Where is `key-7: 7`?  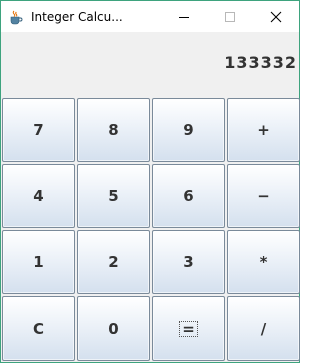 key-7: 7 is located at coordinates (38, 130).